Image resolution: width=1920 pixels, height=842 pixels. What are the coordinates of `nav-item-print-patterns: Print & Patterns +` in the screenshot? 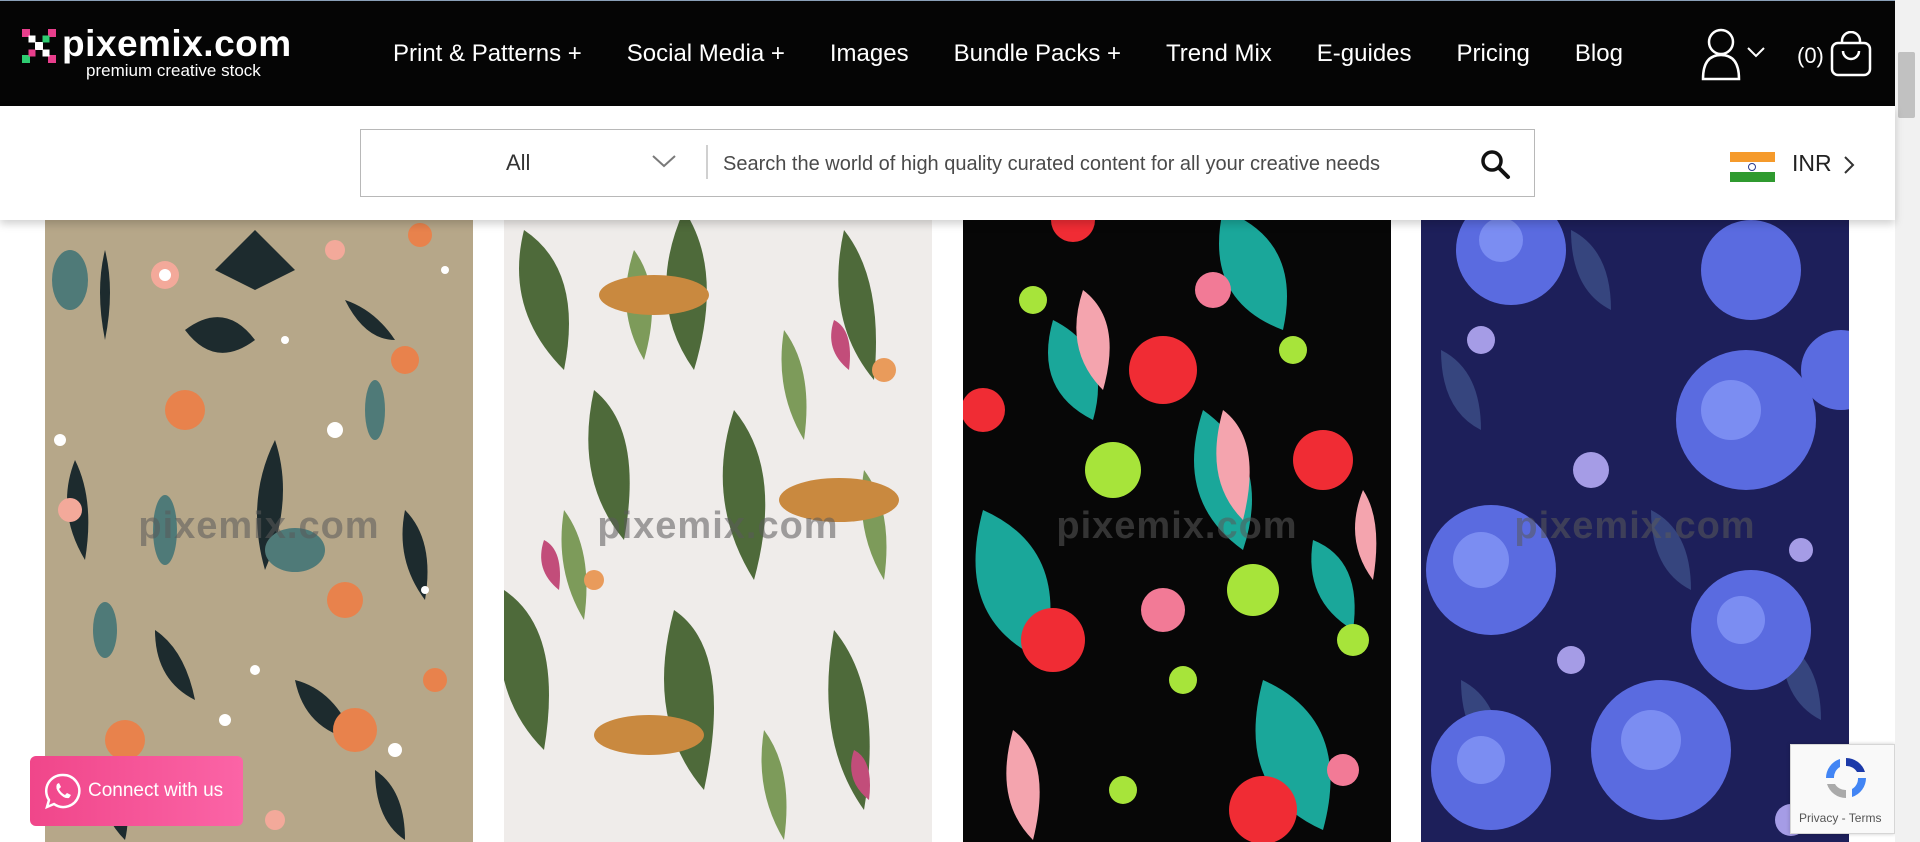 It's located at (487, 54).